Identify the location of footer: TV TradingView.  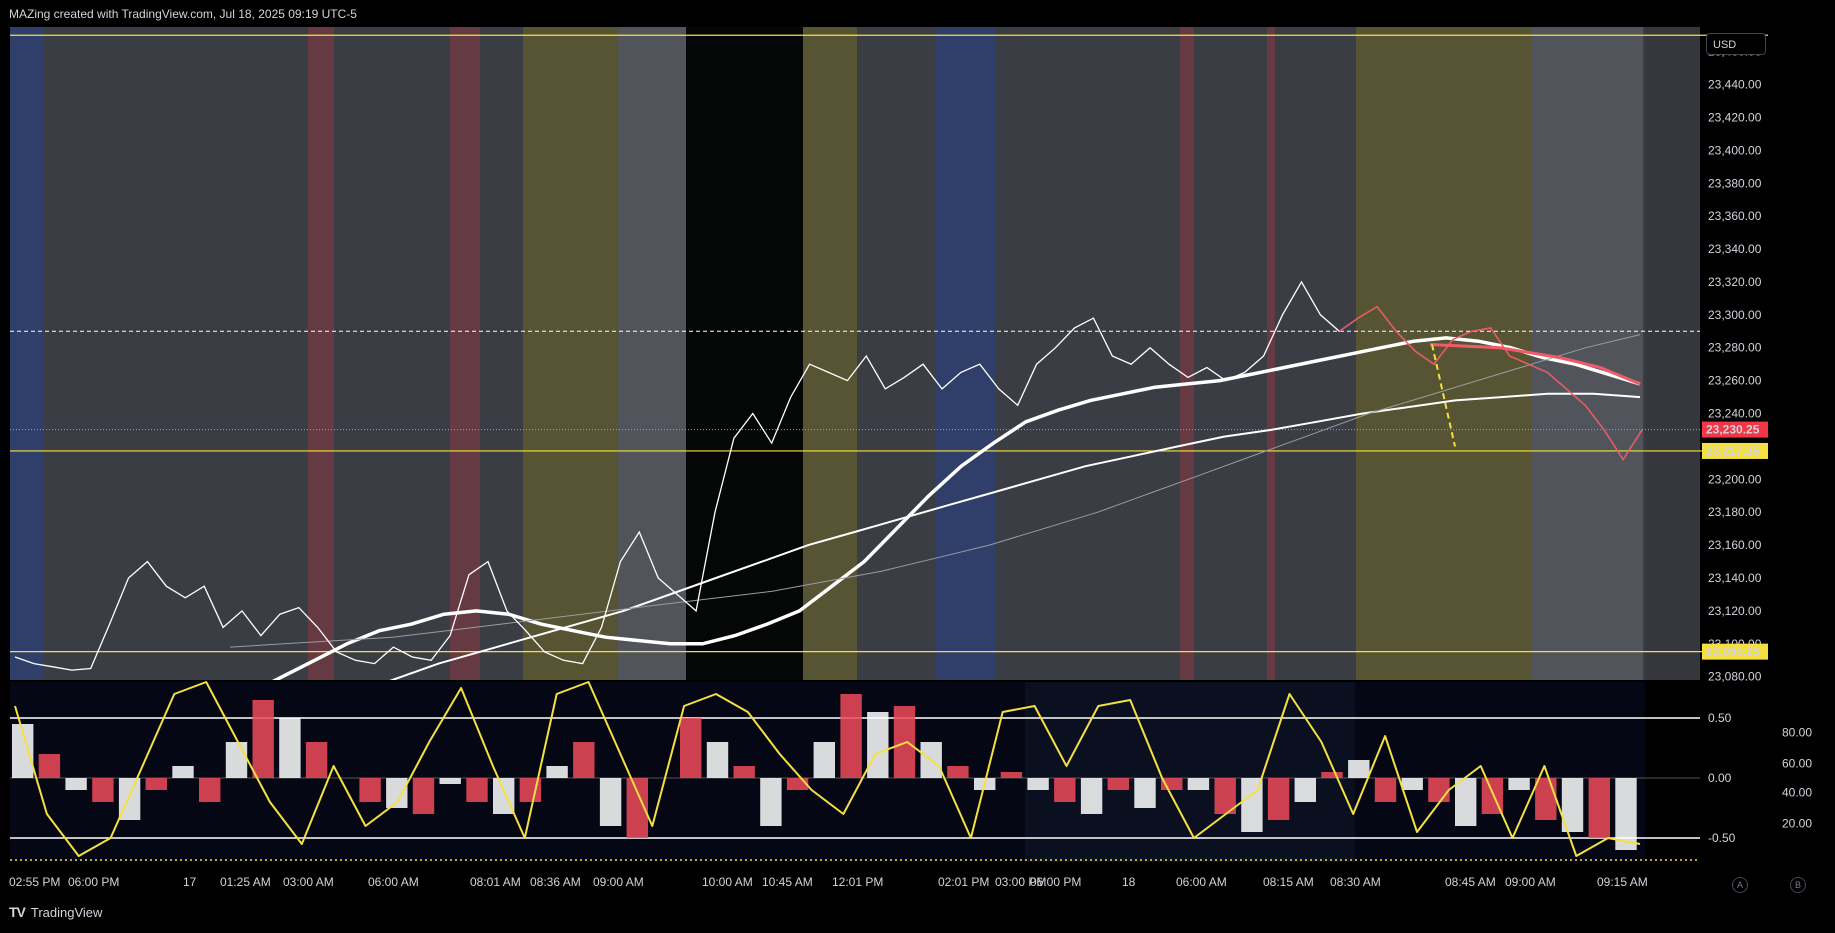
(55, 912).